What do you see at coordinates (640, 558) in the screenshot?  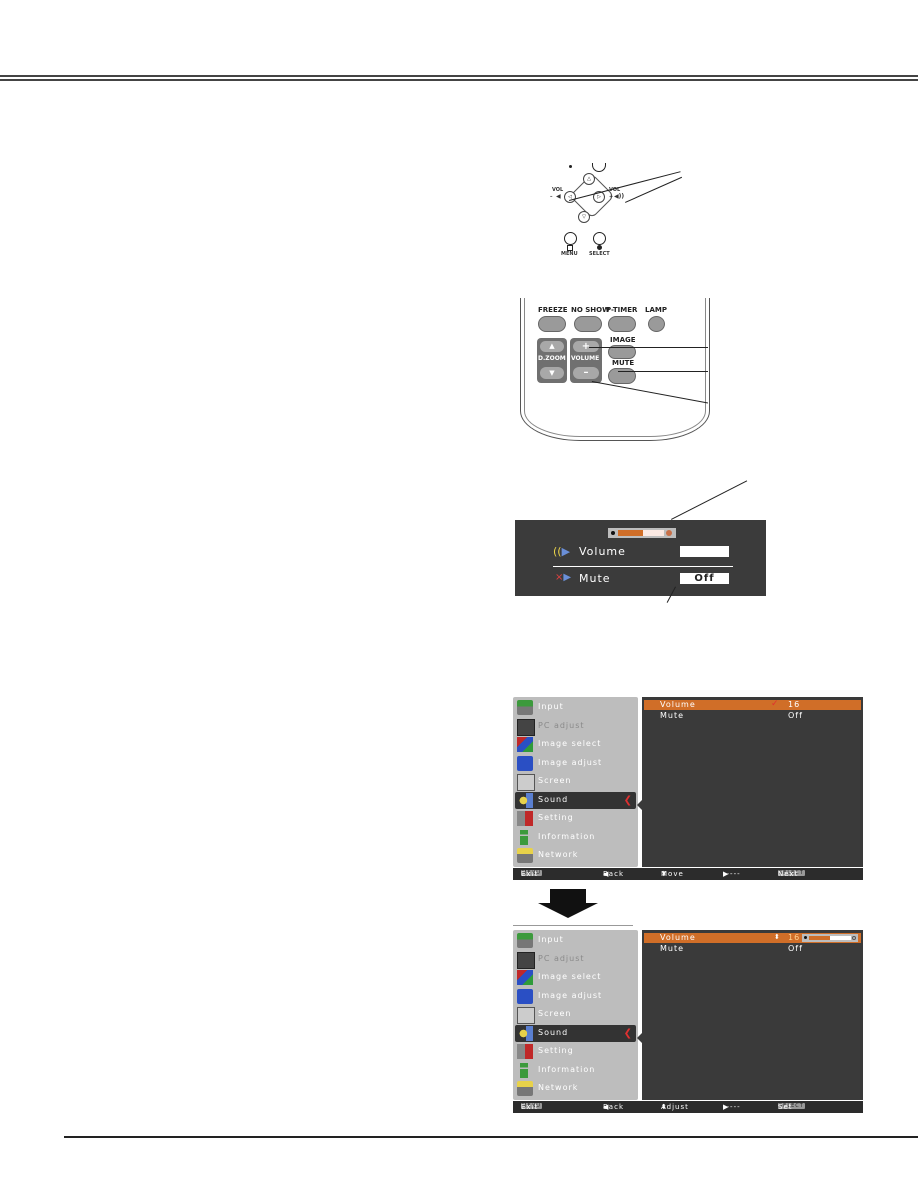 I see `volume-osd-panel: ((▶ Volume ×▶ Mute Off` at bounding box center [640, 558].